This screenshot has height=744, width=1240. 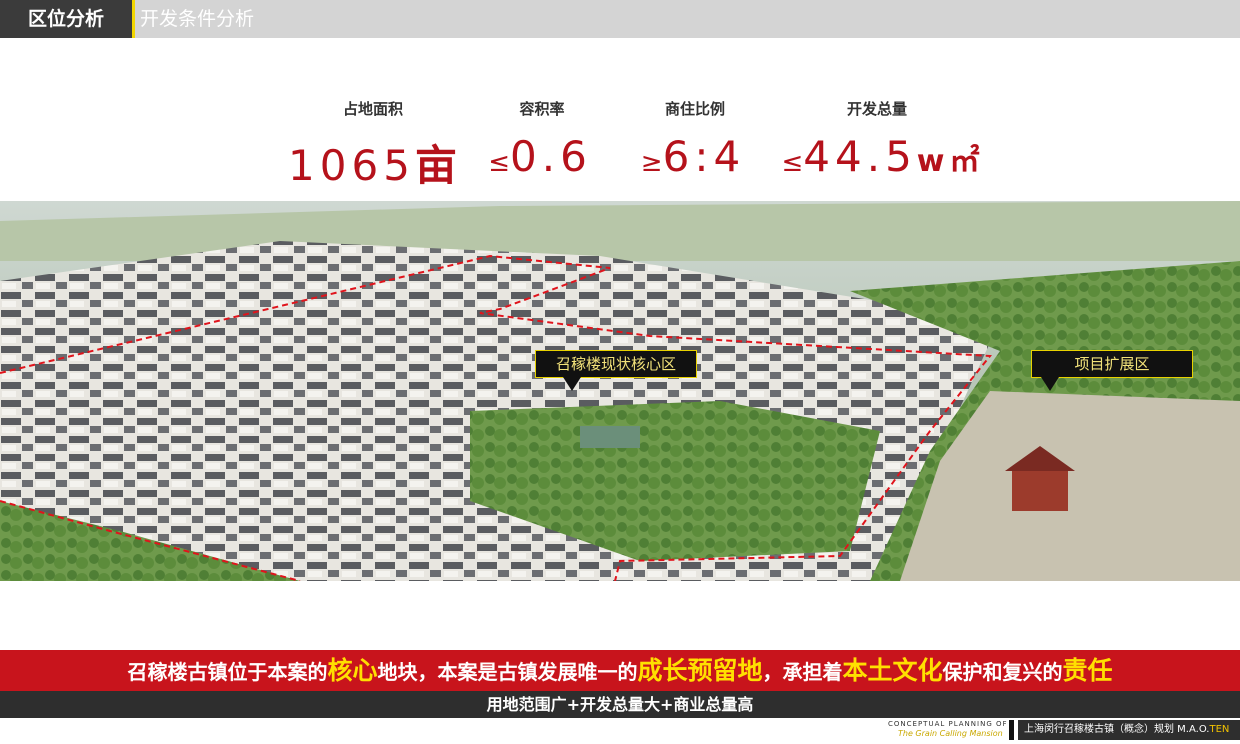 What do you see at coordinates (610, 437) in the screenshot?
I see `garden-pond` at bounding box center [610, 437].